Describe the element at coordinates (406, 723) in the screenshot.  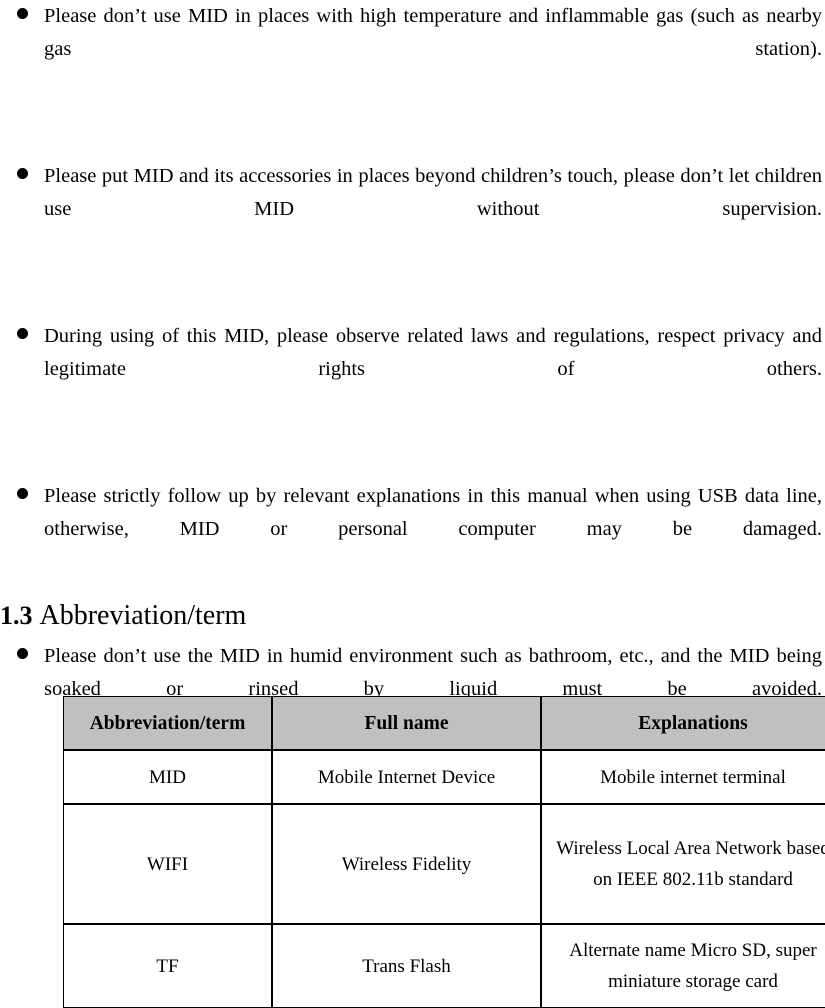
I see `column-header-full-name: Full name` at that location.